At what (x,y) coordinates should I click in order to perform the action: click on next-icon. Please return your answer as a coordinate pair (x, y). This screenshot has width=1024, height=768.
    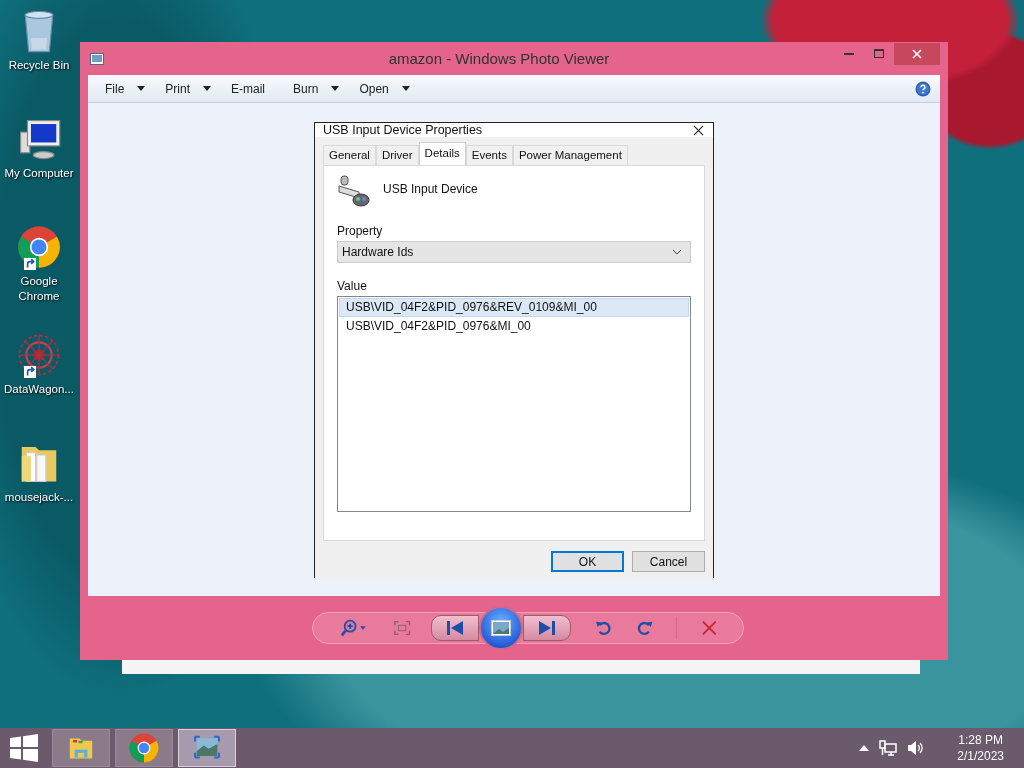
    Looking at the image, I should click on (546, 628).